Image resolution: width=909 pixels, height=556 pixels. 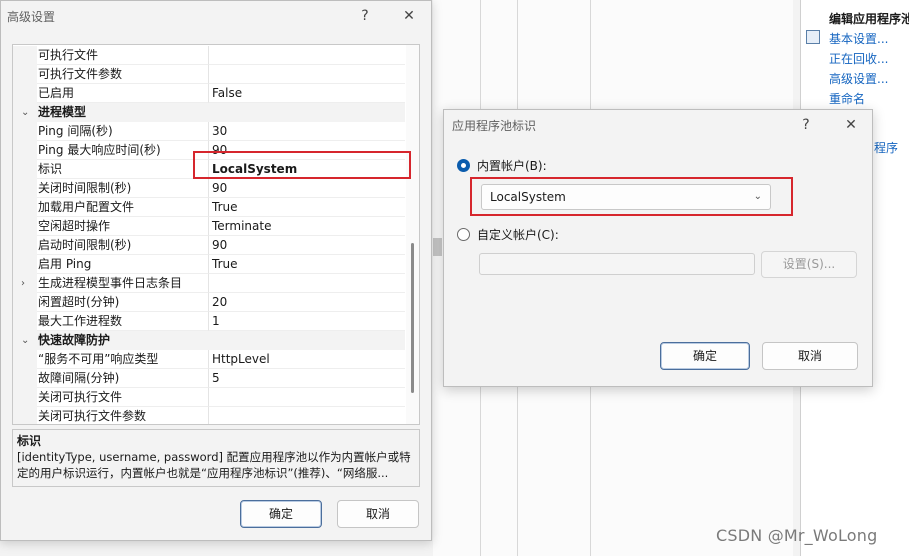 What do you see at coordinates (123, 415) in the screenshot?
I see `property-name: 关闭可执行文件参数` at bounding box center [123, 415].